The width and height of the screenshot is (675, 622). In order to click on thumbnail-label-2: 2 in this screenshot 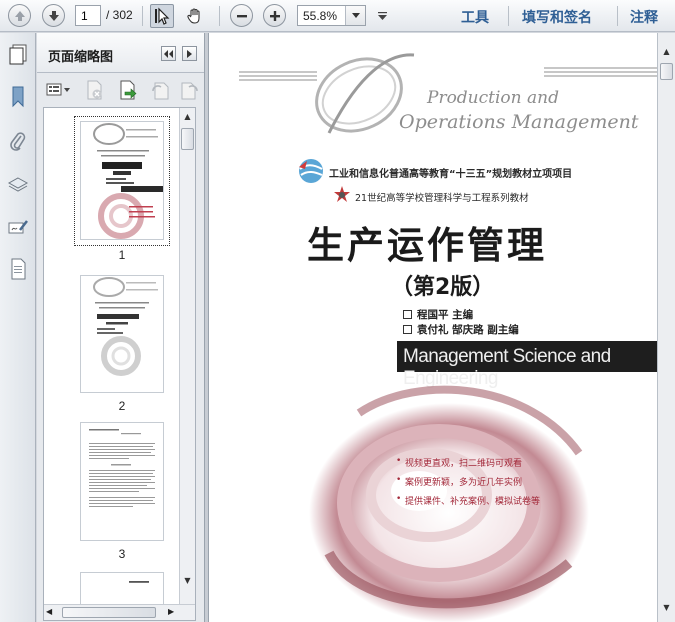, I will do `click(122, 406)`.